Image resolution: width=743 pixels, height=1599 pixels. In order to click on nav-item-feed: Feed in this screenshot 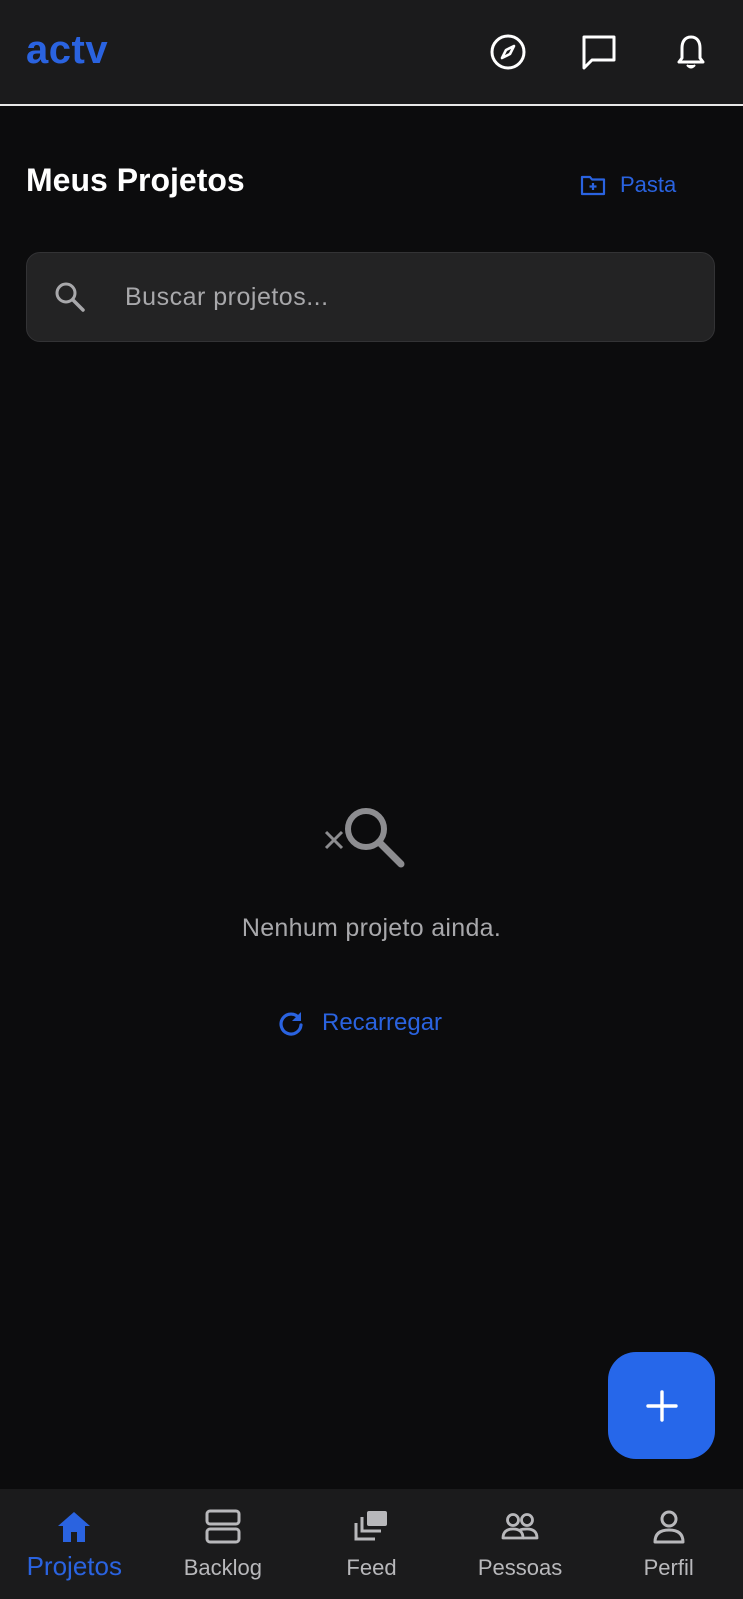, I will do `click(371, 1544)`.